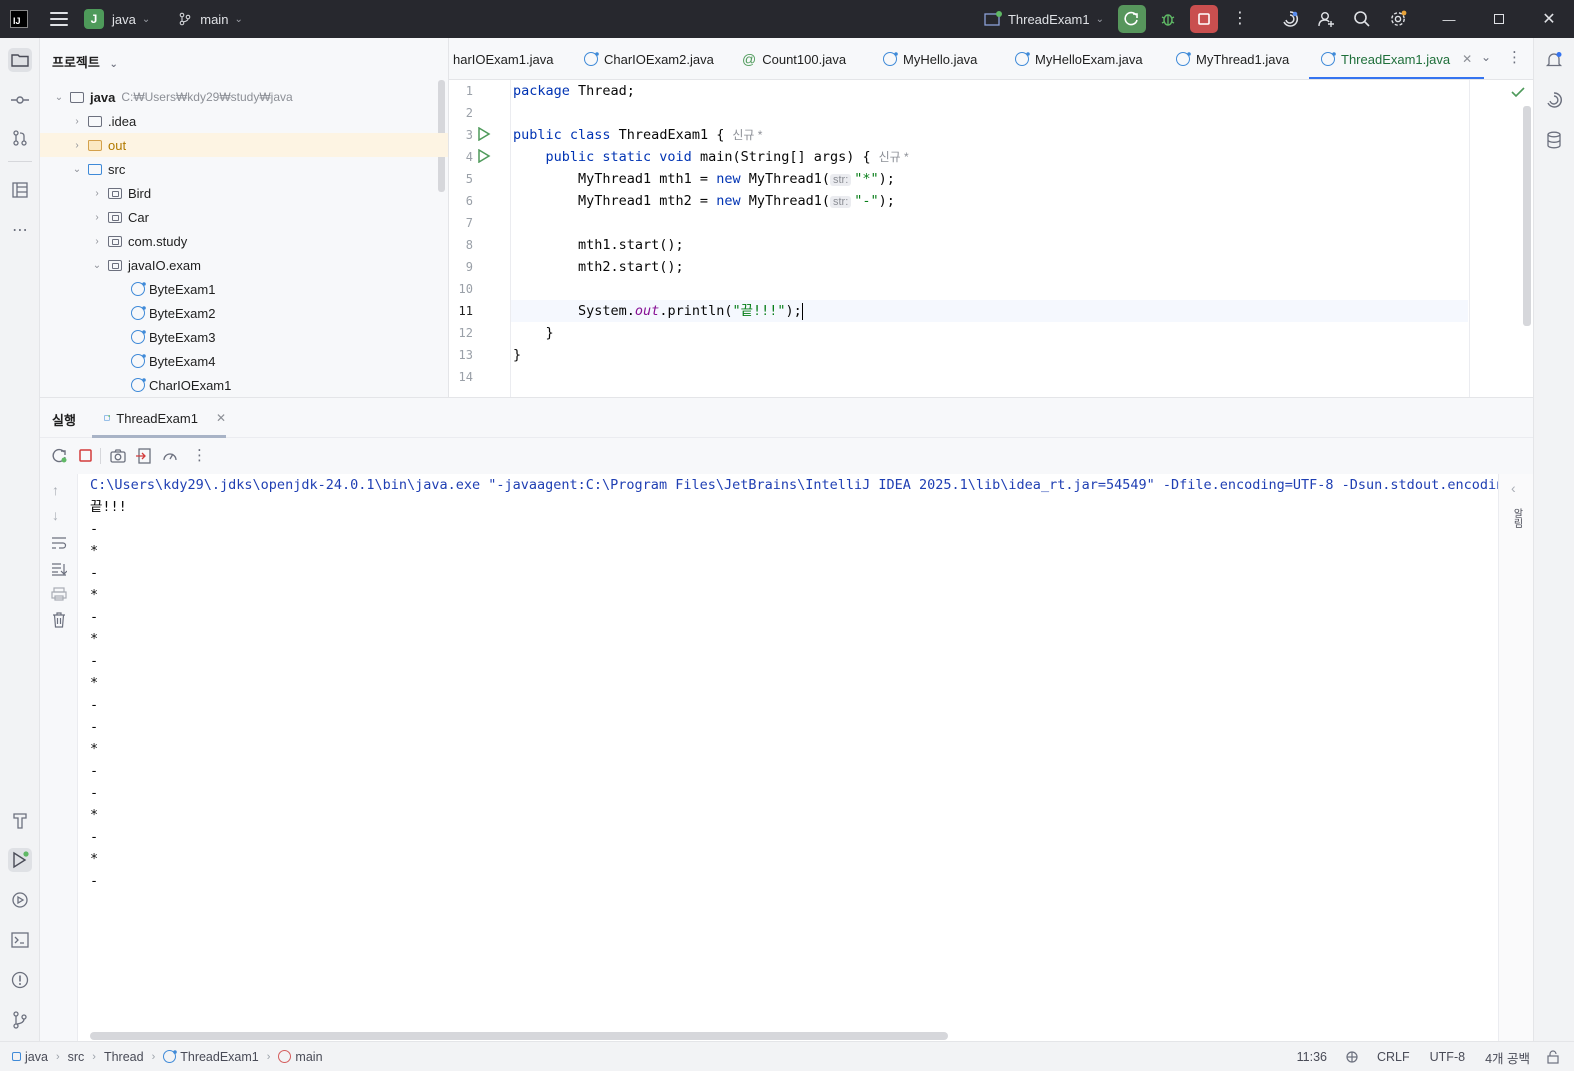 The image size is (1574, 1071). I want to click on chevron-right-icon: ›, so click(57, 1056).